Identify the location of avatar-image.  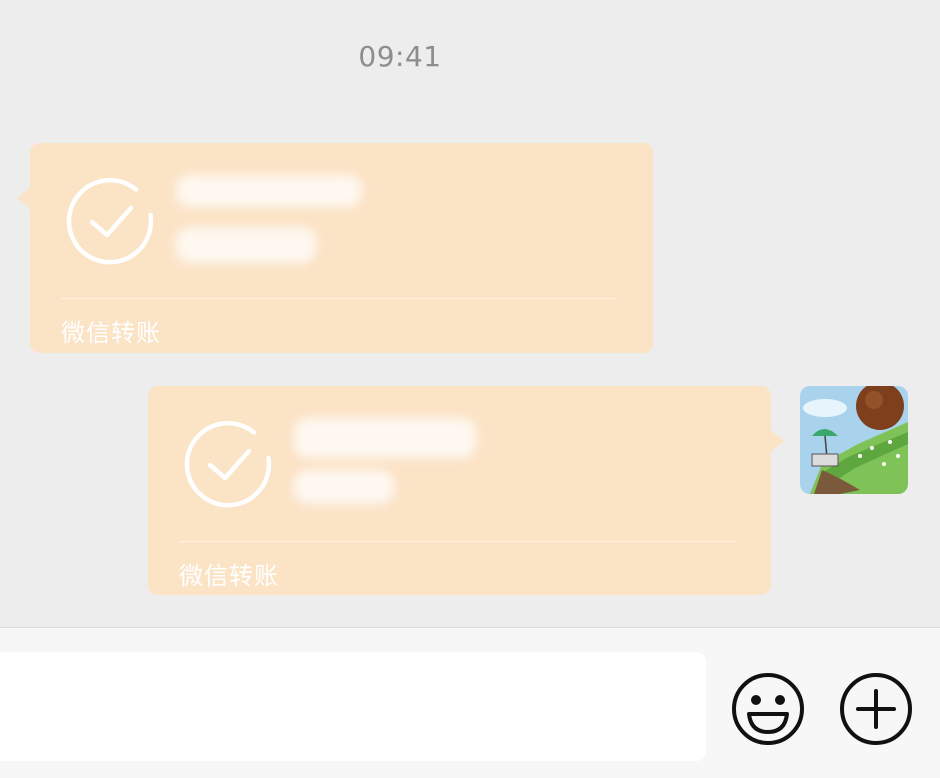
(854, 440).